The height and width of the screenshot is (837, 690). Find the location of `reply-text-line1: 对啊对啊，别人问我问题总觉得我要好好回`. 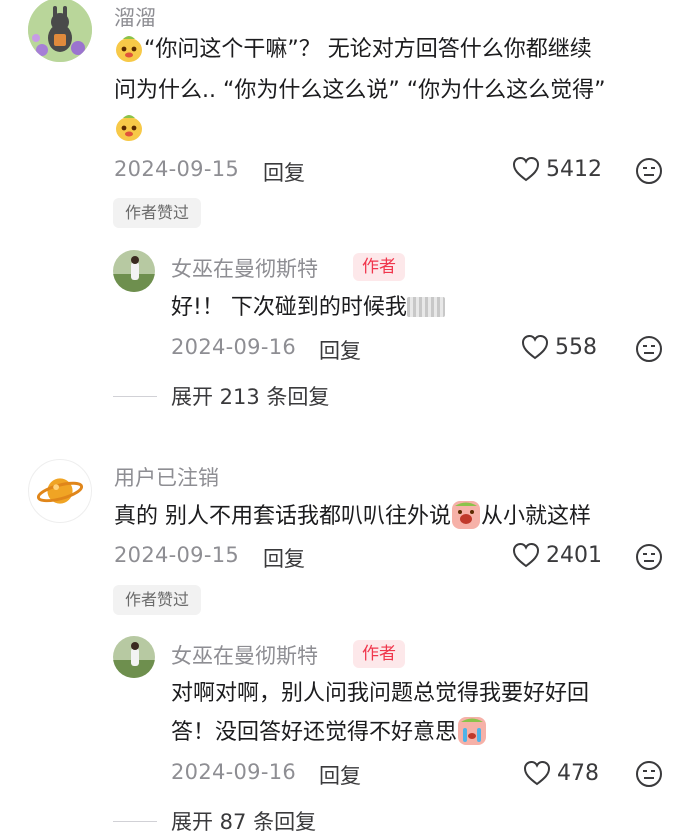

reply-text-line1: 对啊对啊，别人问我问题总觉得我要好好回 is located at coordinates (380, 693).